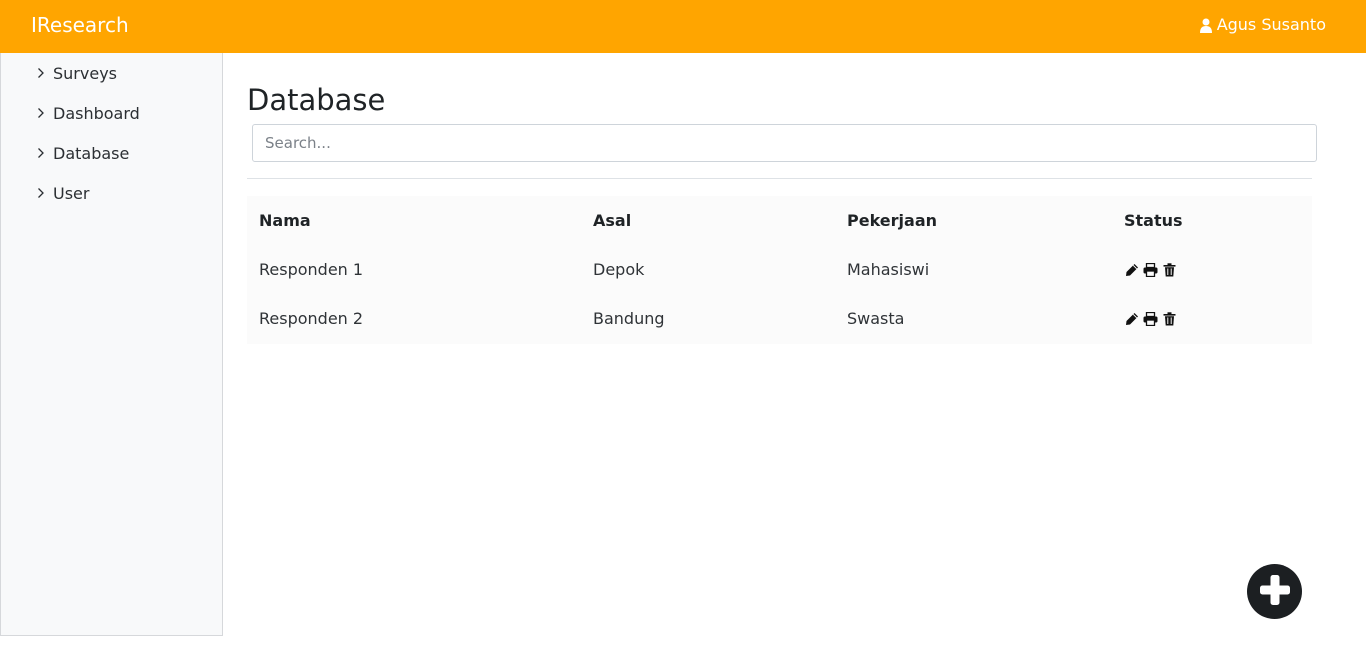 The image size is (1366, 651). Describe the element at coordinates (1271, 24) in the screenshot. I see `user-name: Agus Susanto` at that location.